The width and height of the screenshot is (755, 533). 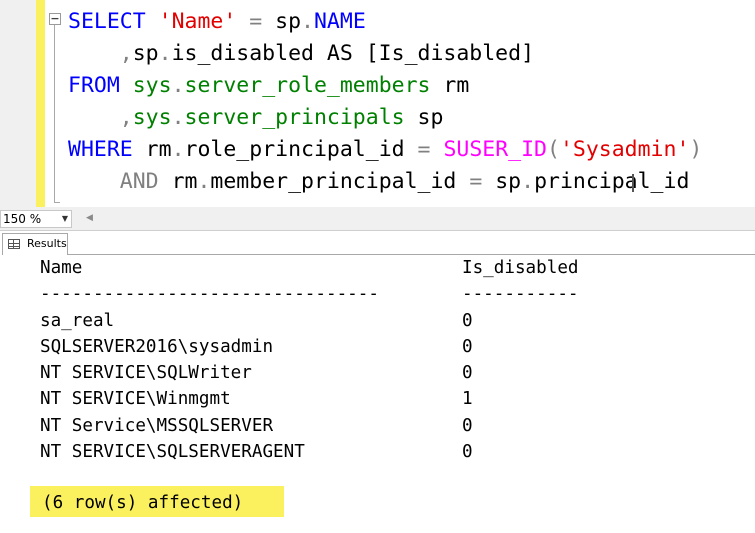 I want to click on chevron-down-icon: ▼, so click(x=65, y=219).